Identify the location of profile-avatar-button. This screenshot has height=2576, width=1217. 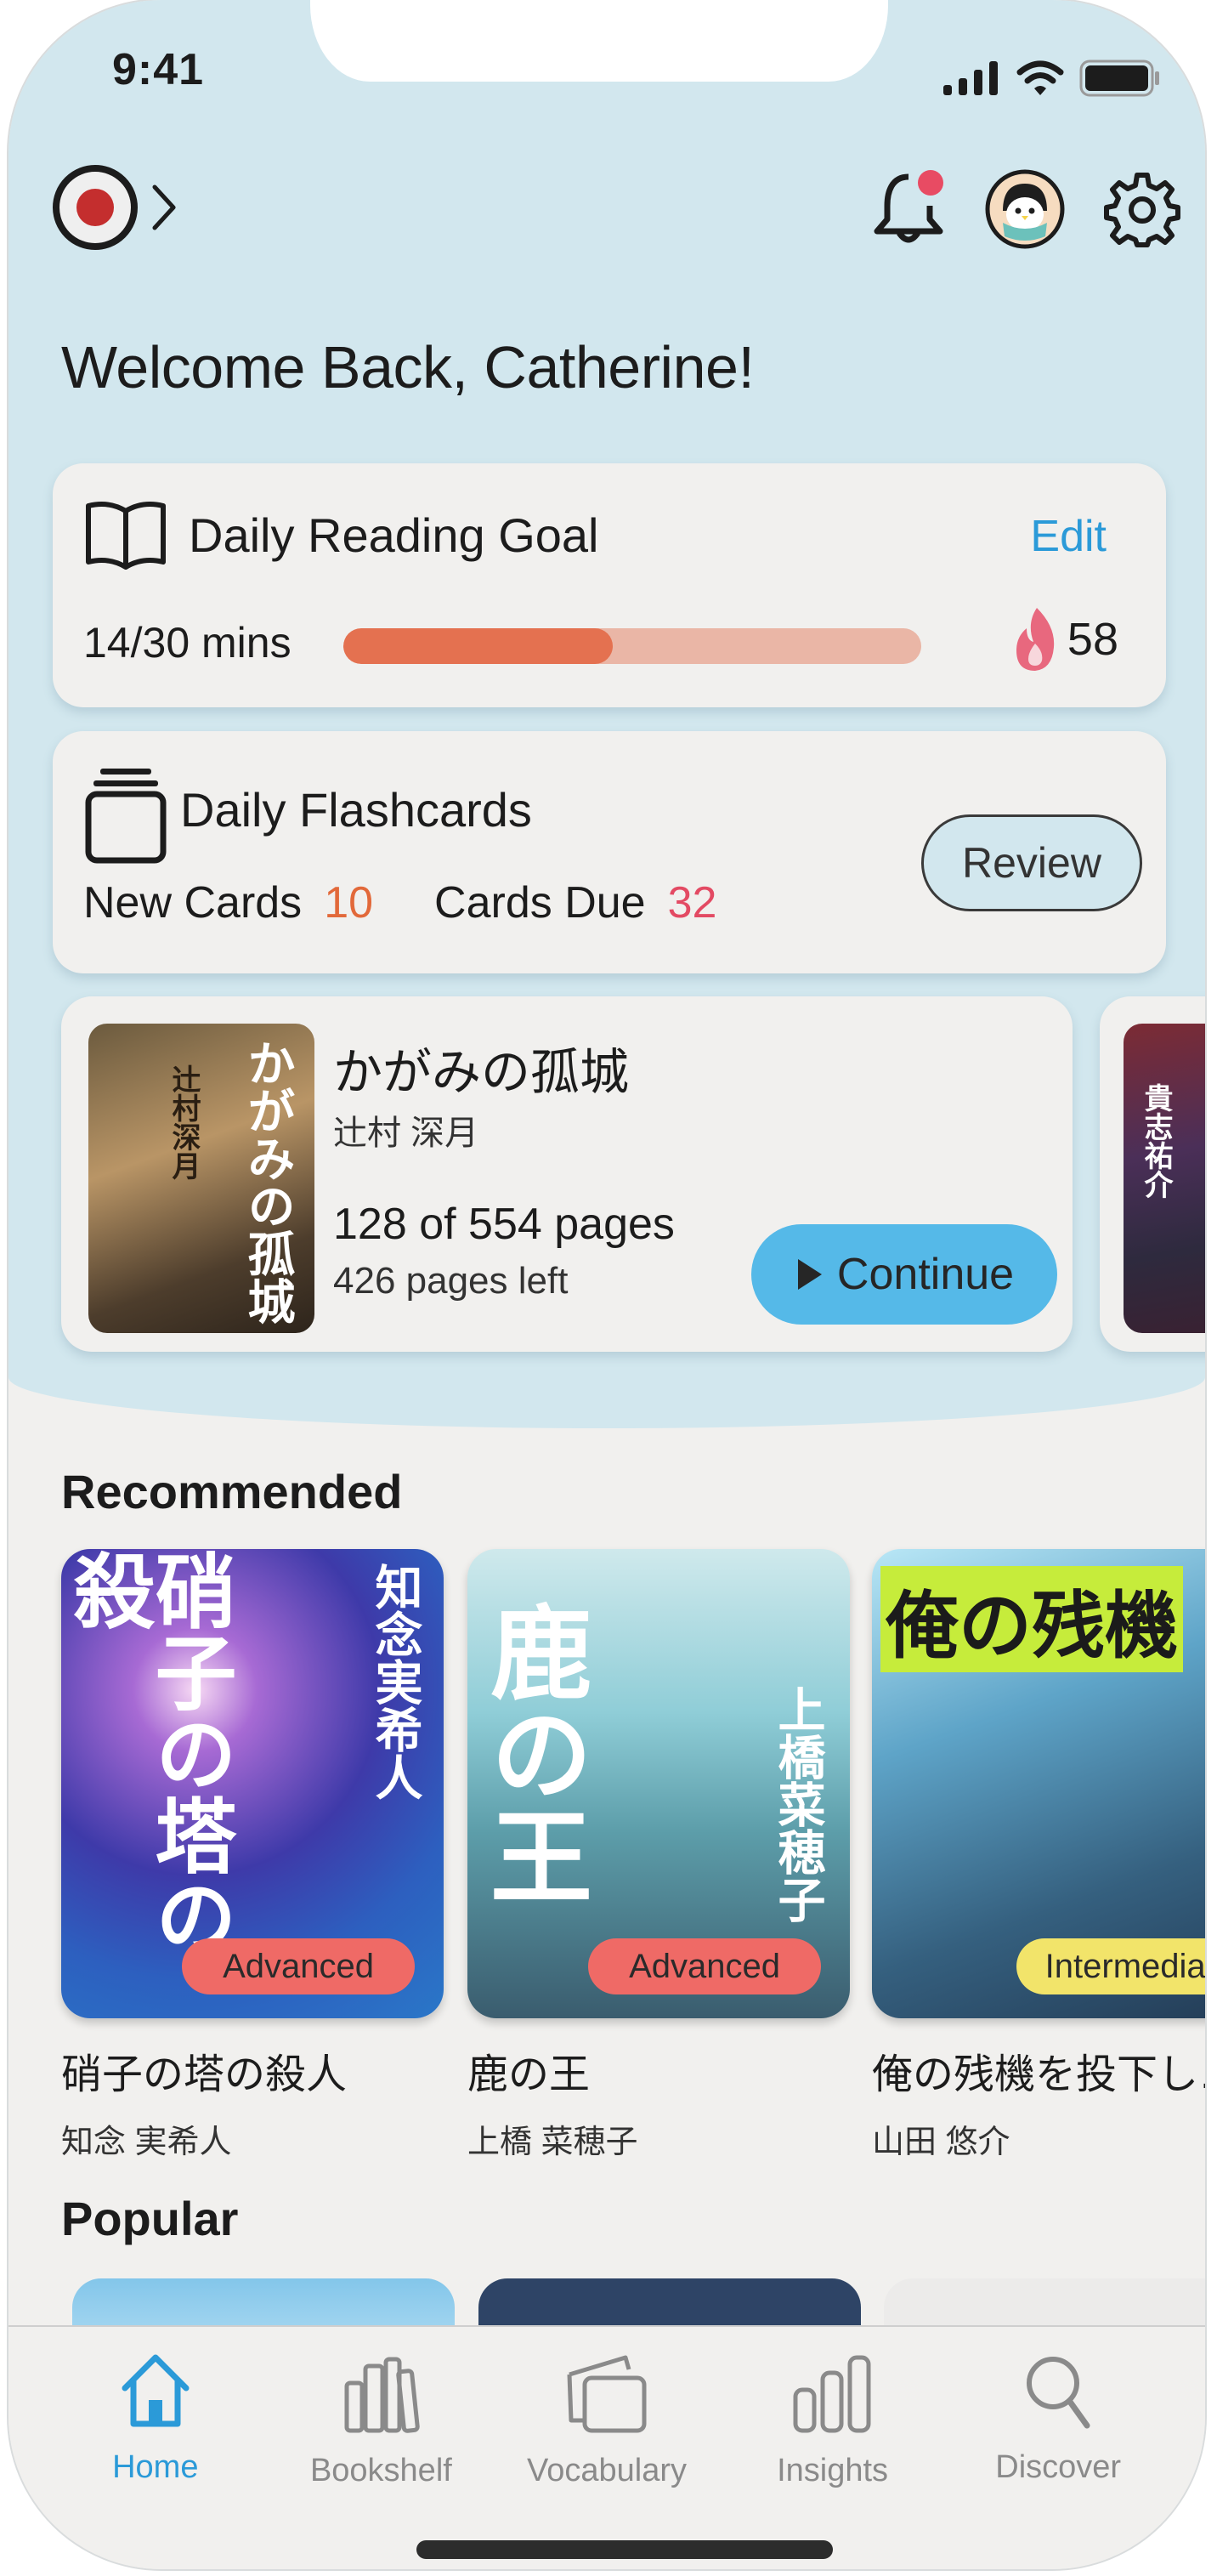
(1025, 209).